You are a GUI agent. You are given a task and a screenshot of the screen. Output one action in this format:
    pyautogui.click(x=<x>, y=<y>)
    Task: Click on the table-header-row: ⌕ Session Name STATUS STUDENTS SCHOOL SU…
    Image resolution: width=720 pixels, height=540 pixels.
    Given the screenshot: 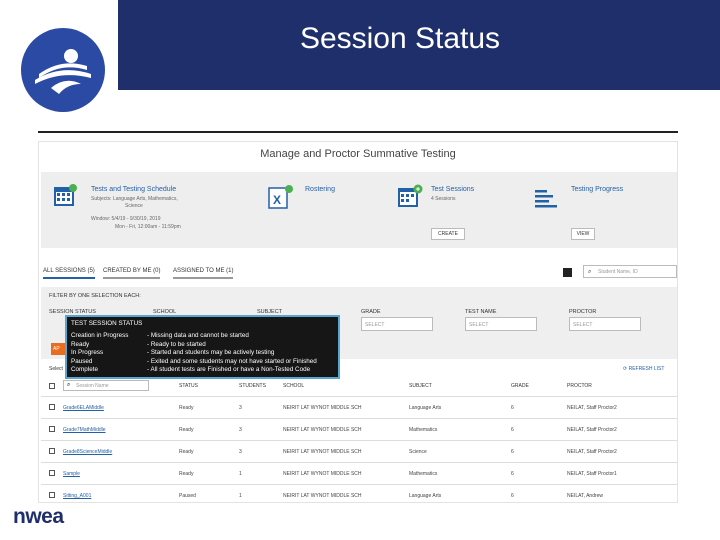 What is the action you would take?
    pyautogui.click(x=359, y=386)
    